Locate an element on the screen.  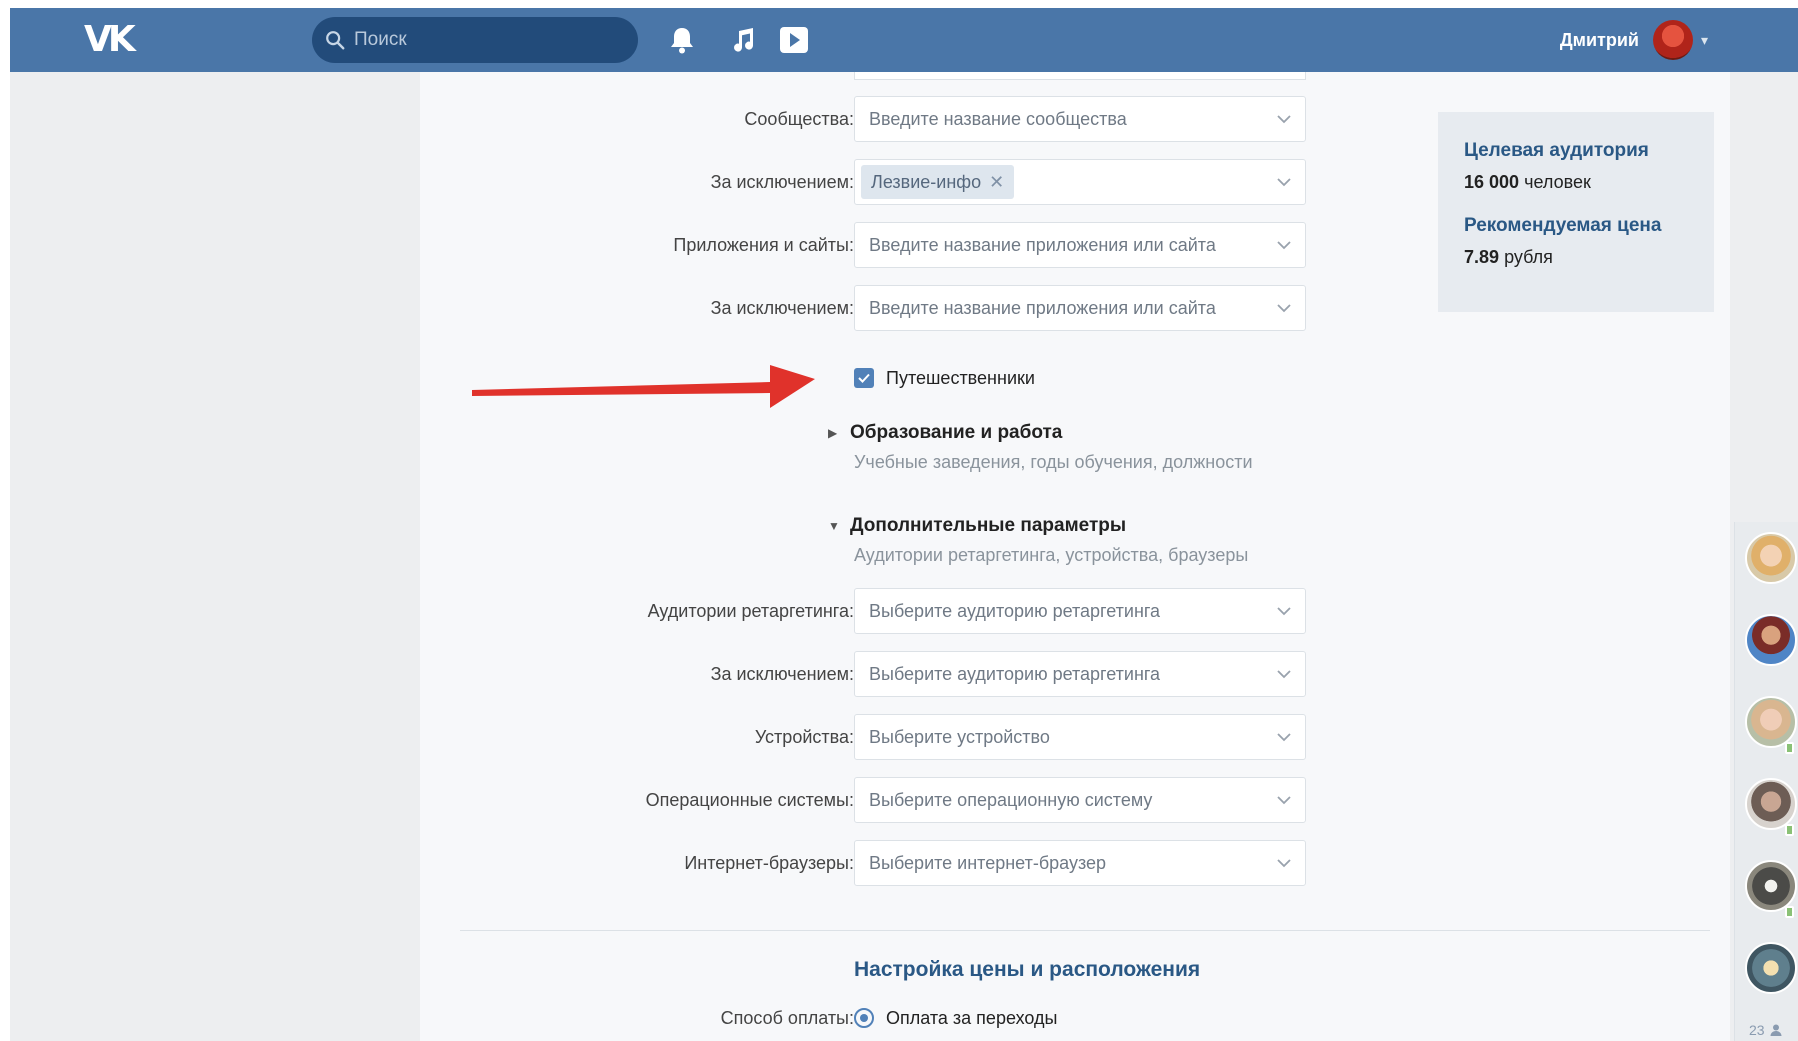
video-icon is located at coordinates (794, 40).